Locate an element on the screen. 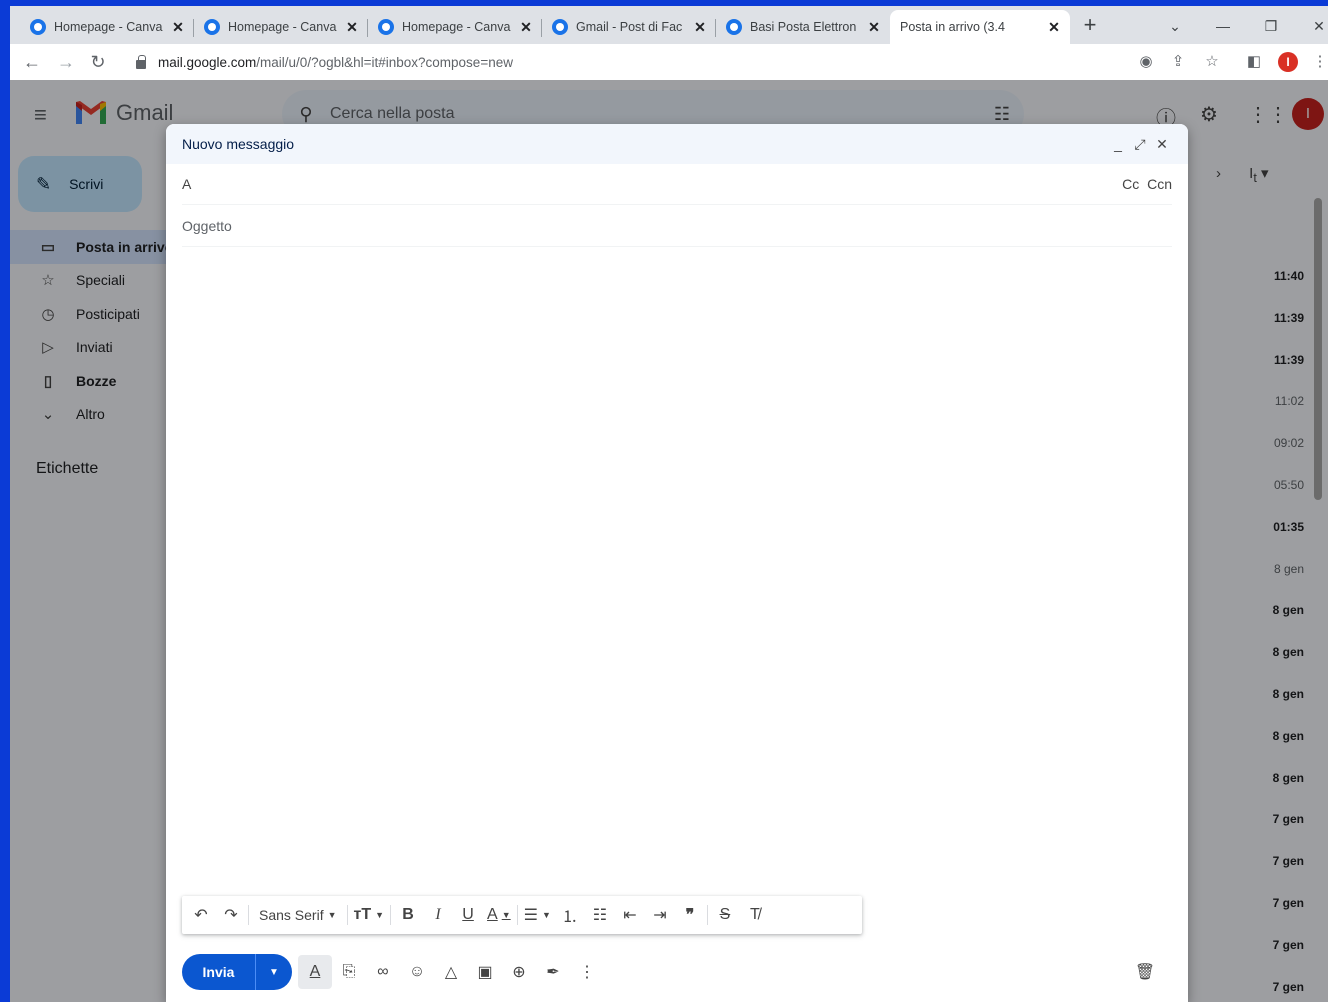 Image resolution: width=1328 pixels, height=1002 pixels. quote-icon: ❞ is located at coordinates (690, 915).